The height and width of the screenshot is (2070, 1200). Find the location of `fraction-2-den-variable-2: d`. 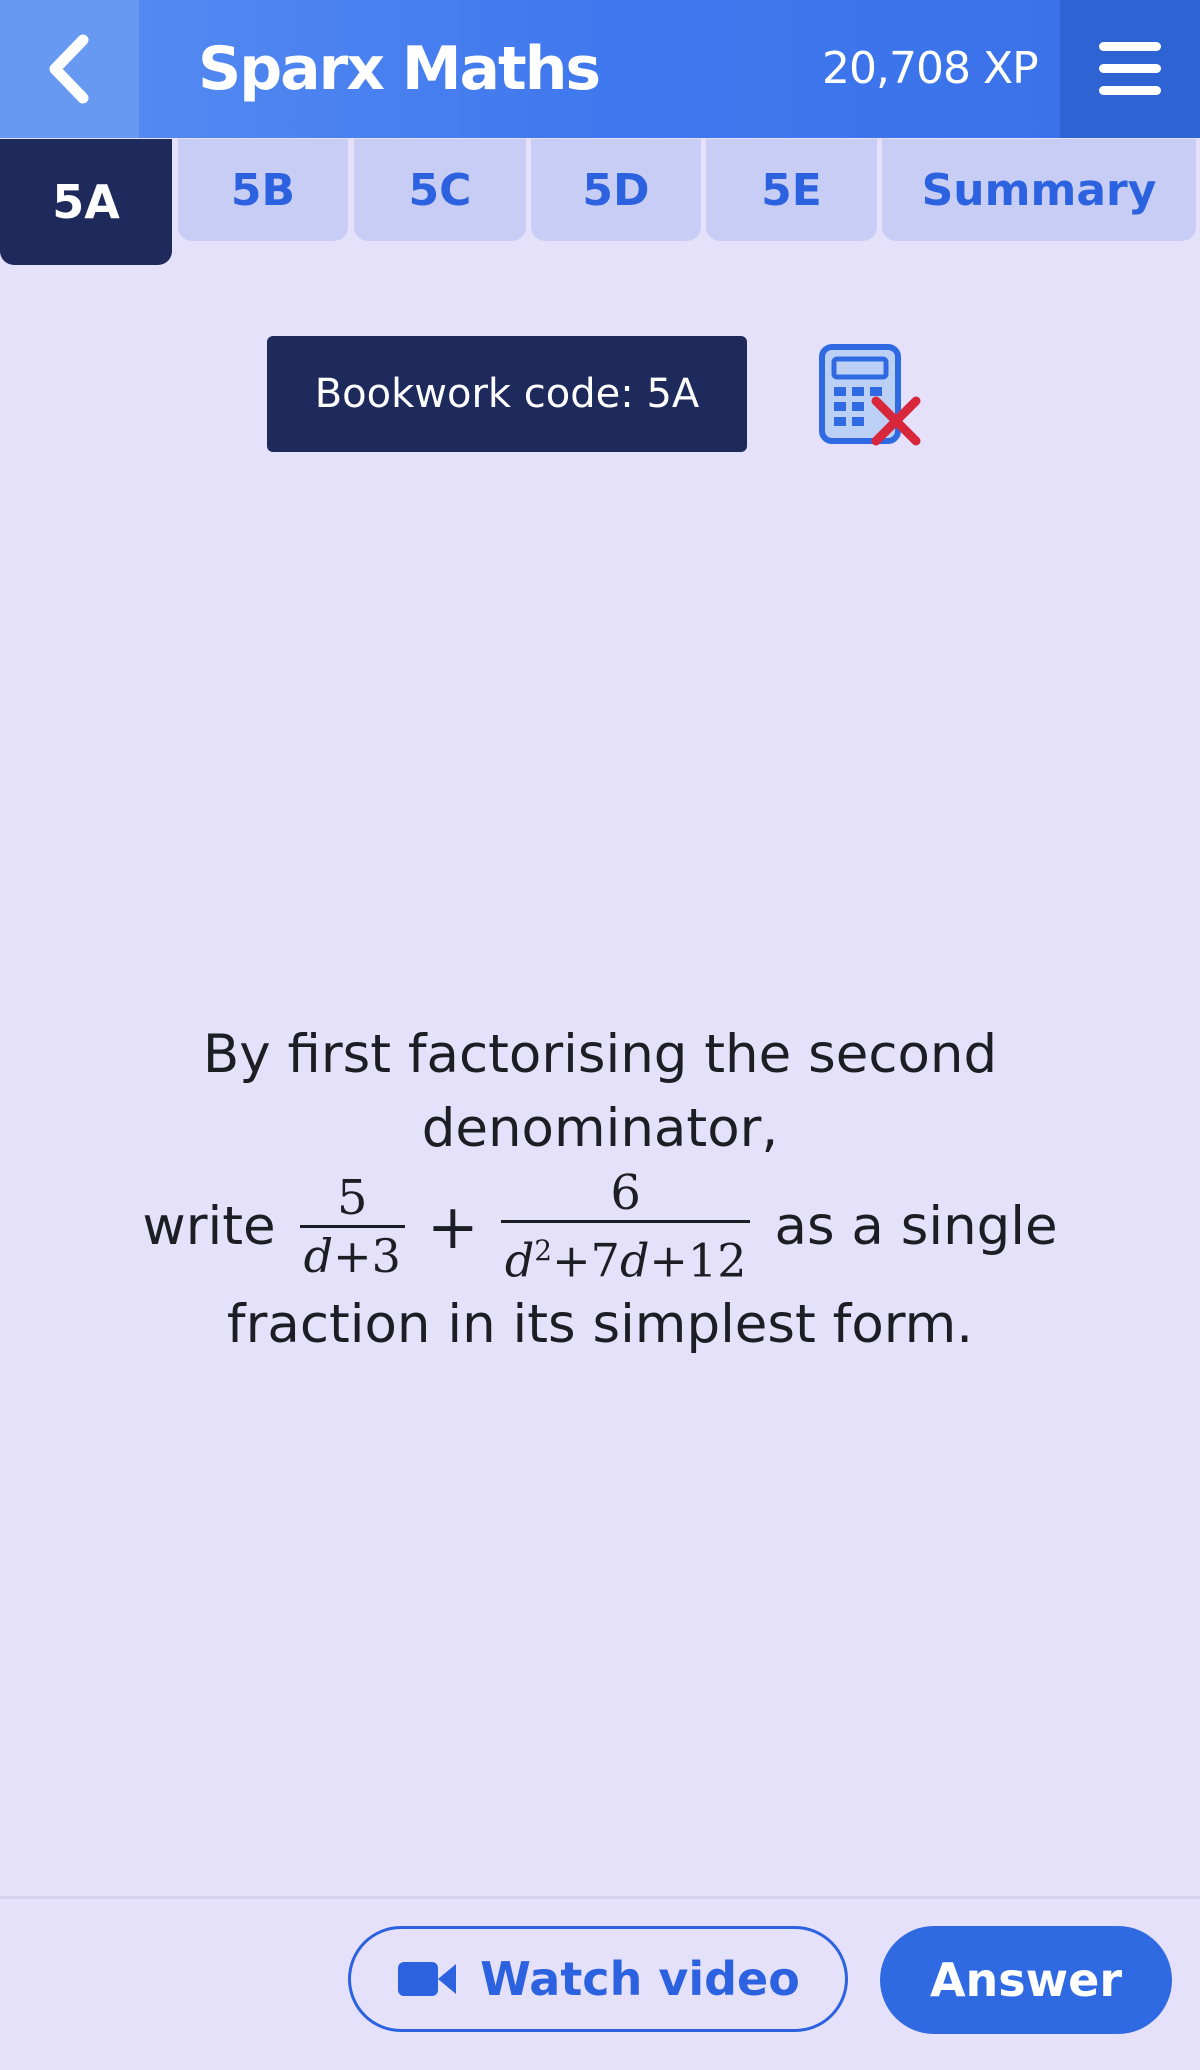

fraction-2-den-variable-2: d is located at coordinates (634, 1260).